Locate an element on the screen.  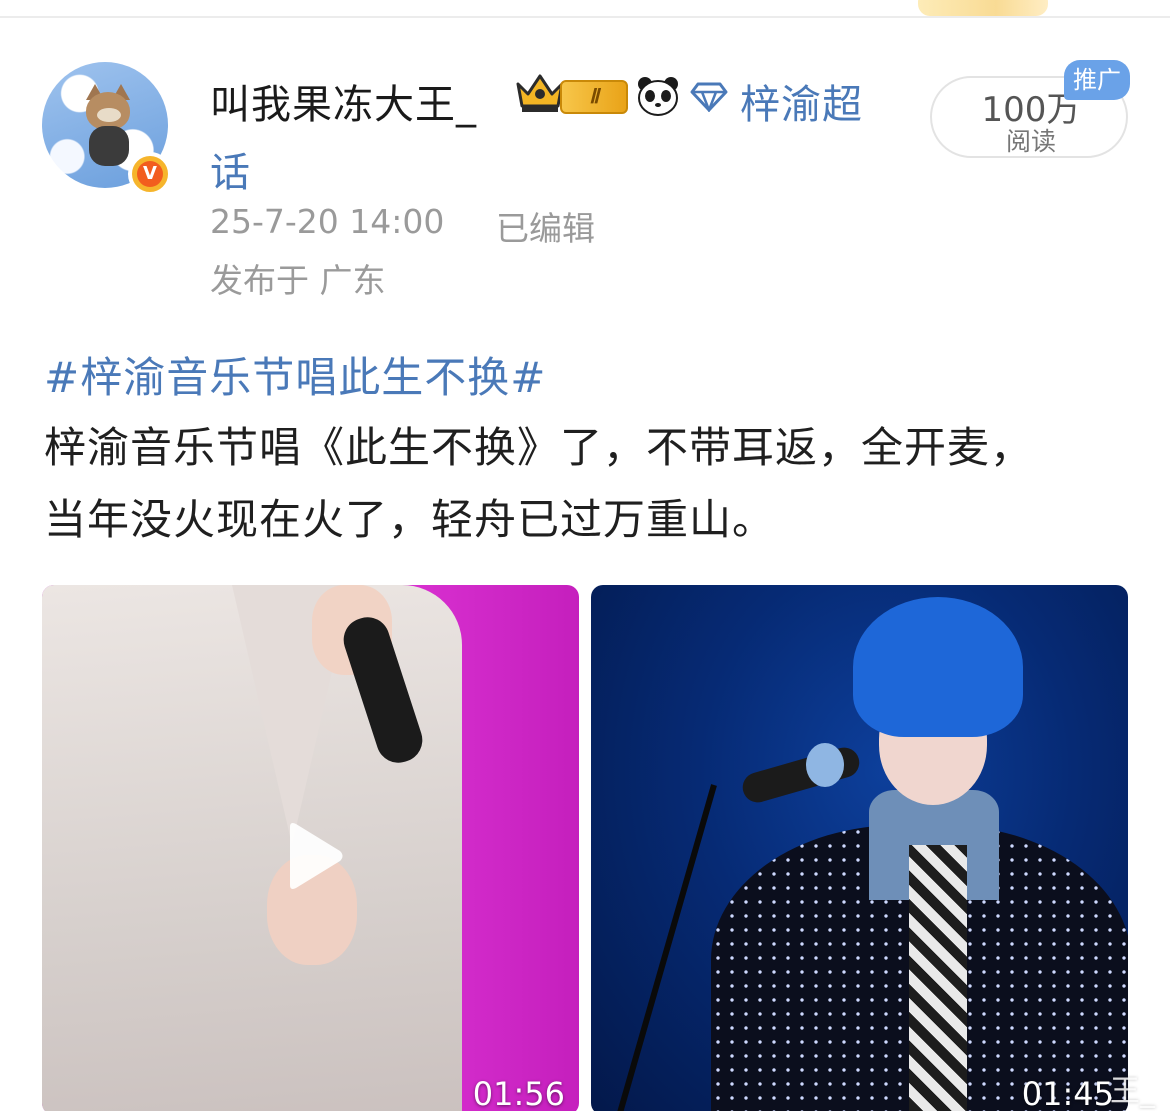
top-banner-edge is located at coordinates (983, 8).